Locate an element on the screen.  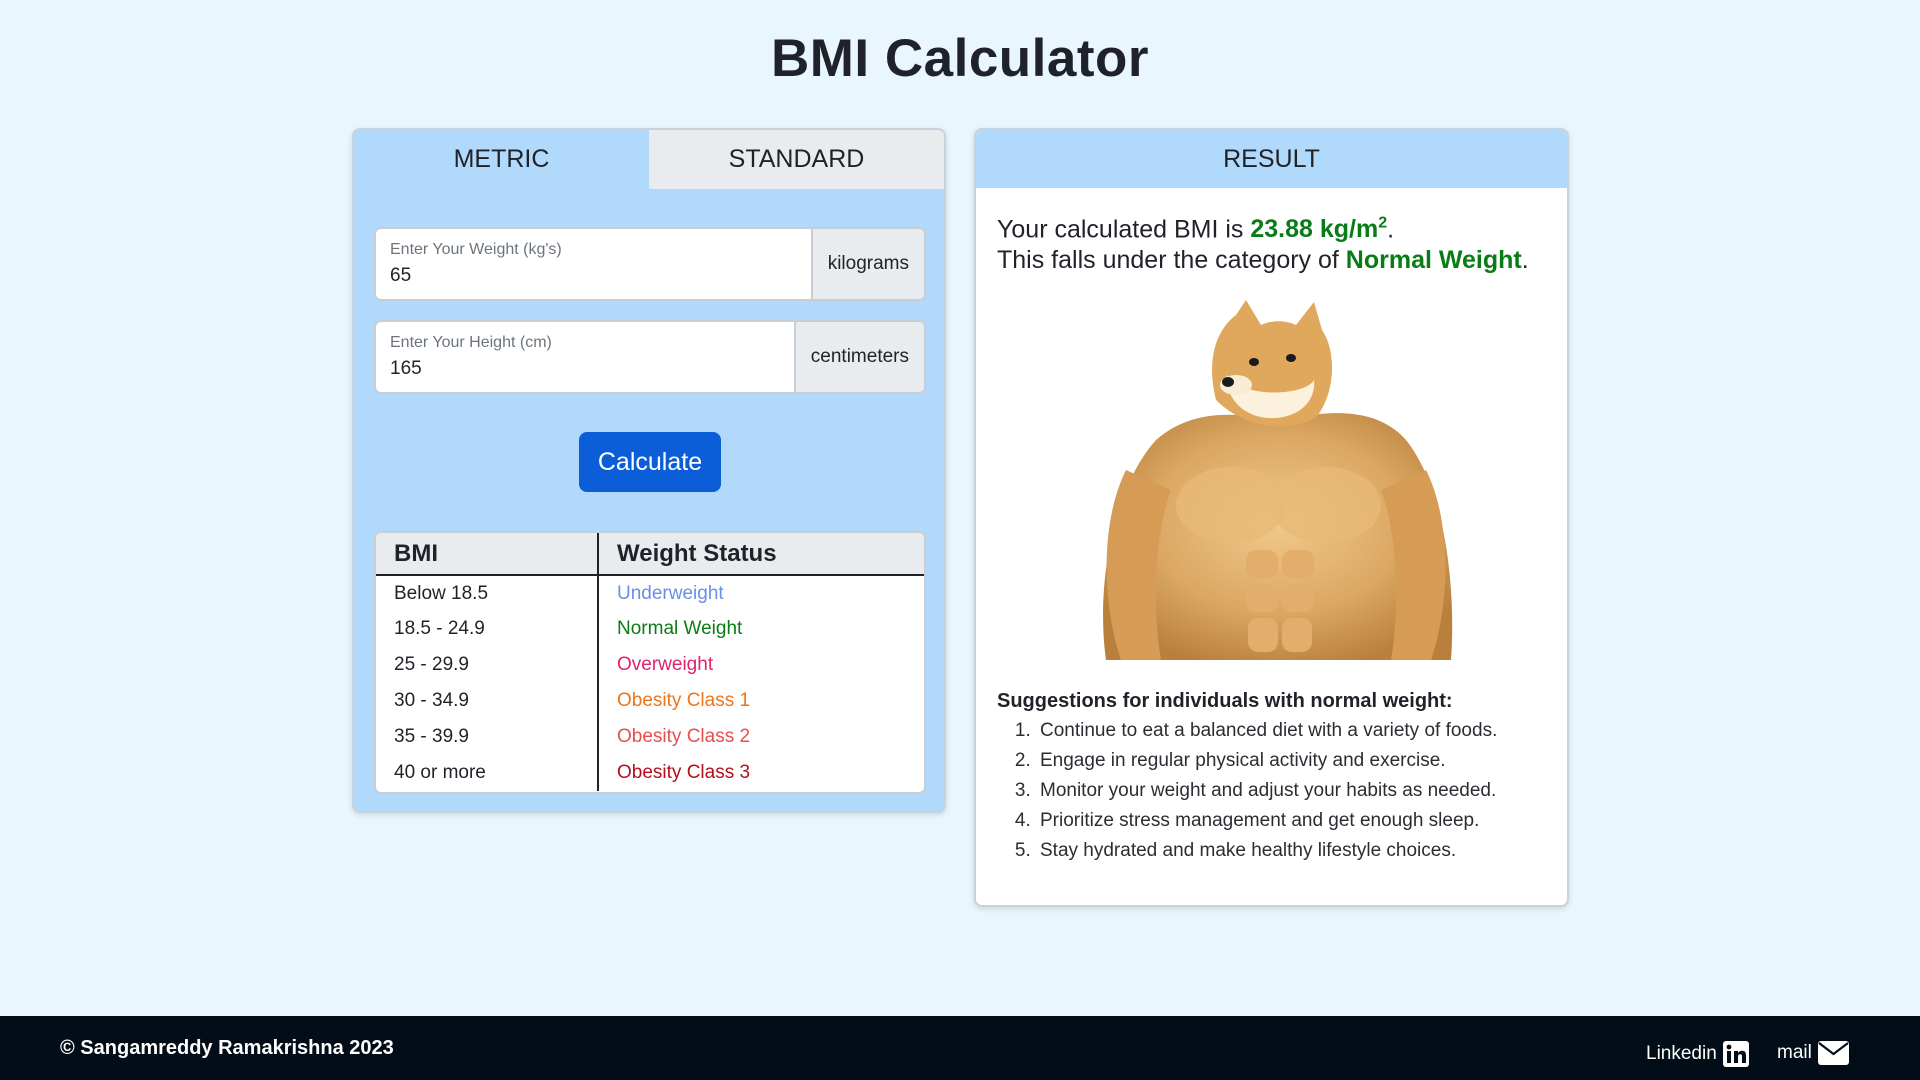
height-unit: centimeters is located at coordinates (858, 357).